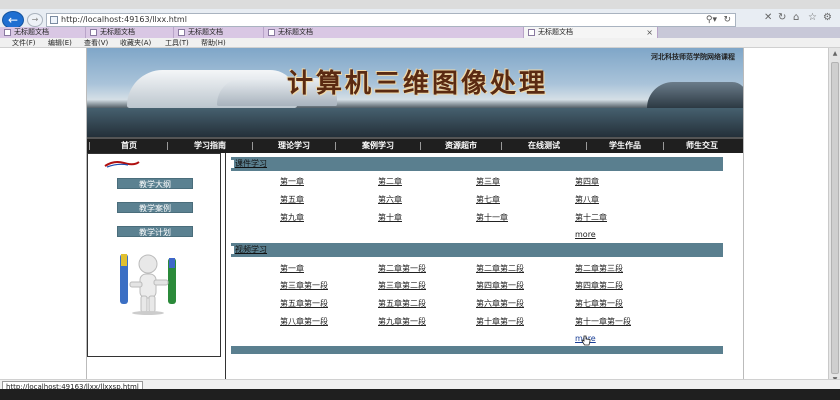 This screenshot has height=400, width=840. What do you see at coordinates (500, 285) in the screenshot?
I see `video-link: 第四章第一段` at bounding box center [500, 285].